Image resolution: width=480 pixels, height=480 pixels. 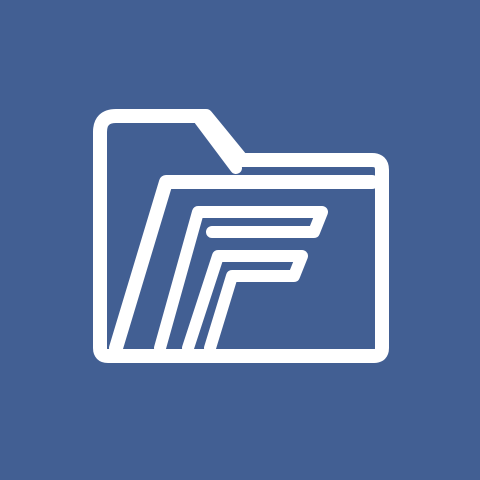 What do you see at coordinates (245, 302) in the screenshot?
I see `f-letter-inner-stroke` at bounding box center [245, 302].